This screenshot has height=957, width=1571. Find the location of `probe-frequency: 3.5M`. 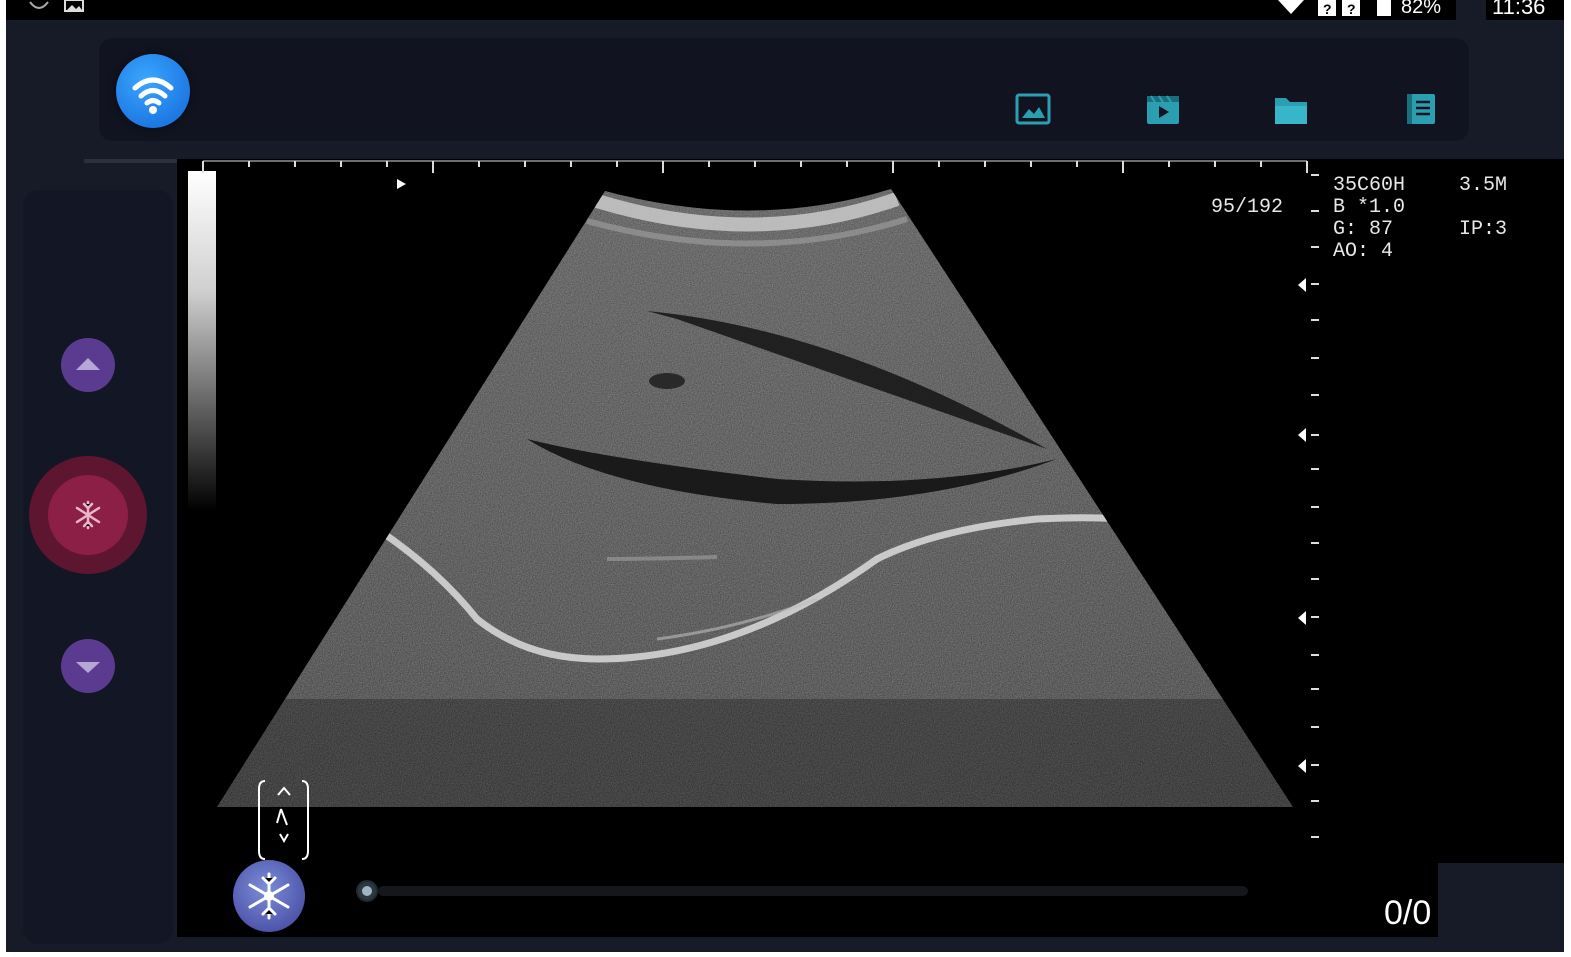

probe-frequency: 3.5M is located at coordinates (1483, 185).